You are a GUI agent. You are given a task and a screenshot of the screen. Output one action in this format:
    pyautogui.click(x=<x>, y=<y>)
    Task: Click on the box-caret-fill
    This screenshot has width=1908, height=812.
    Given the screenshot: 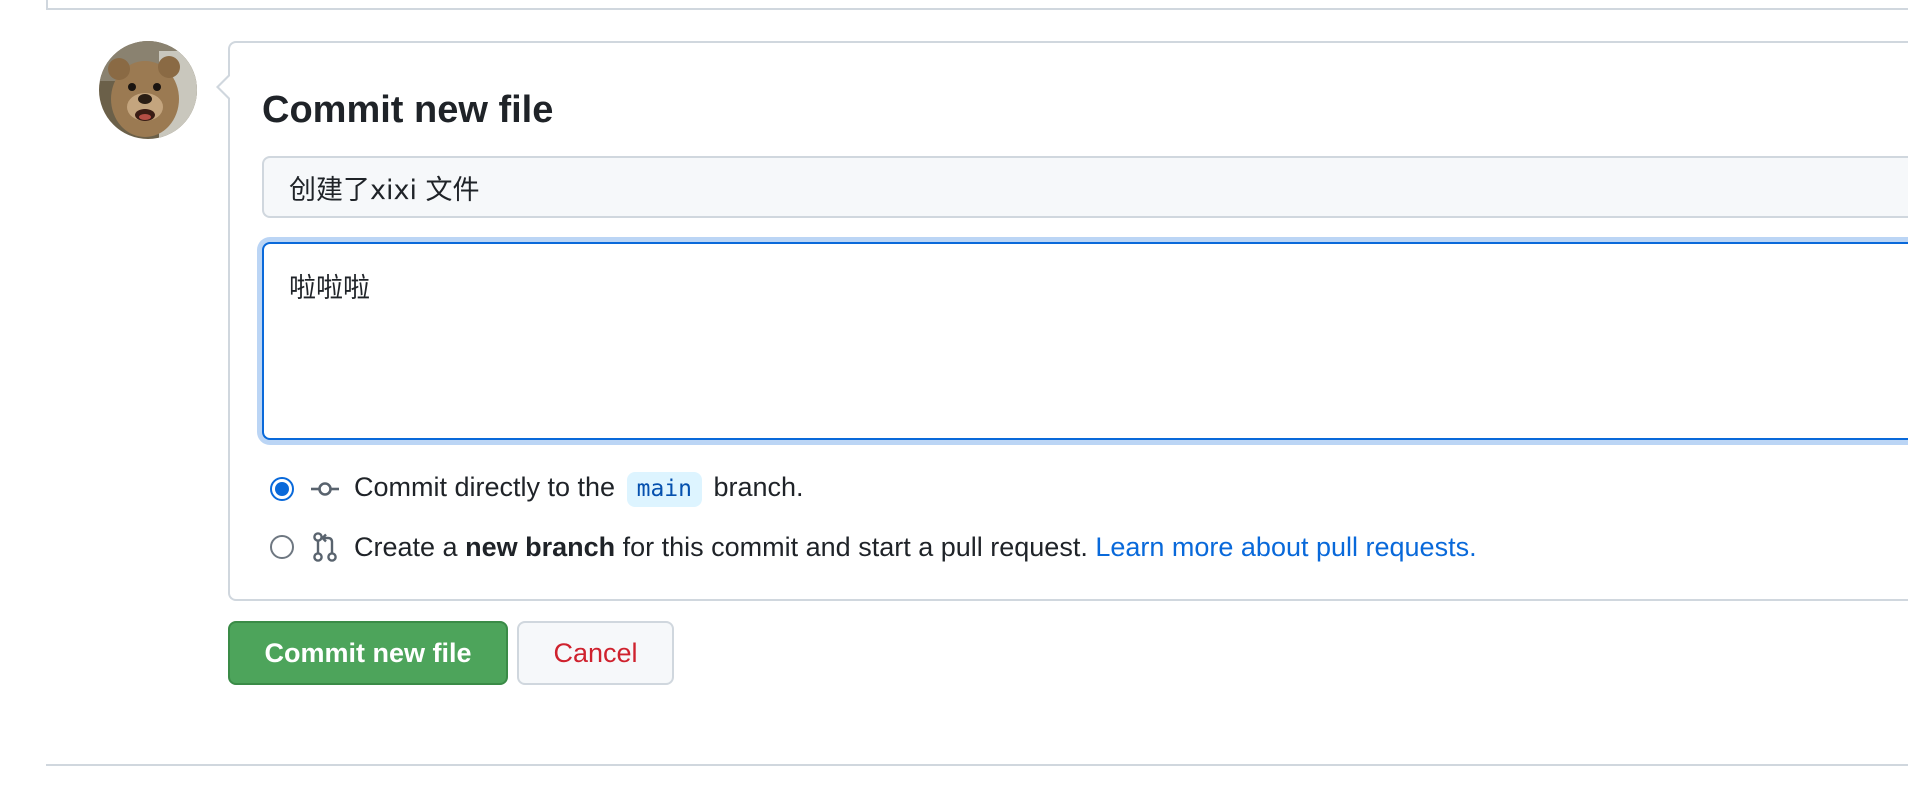 What is the action you would take?
    pyautogui.click(x=225, y=87)
    